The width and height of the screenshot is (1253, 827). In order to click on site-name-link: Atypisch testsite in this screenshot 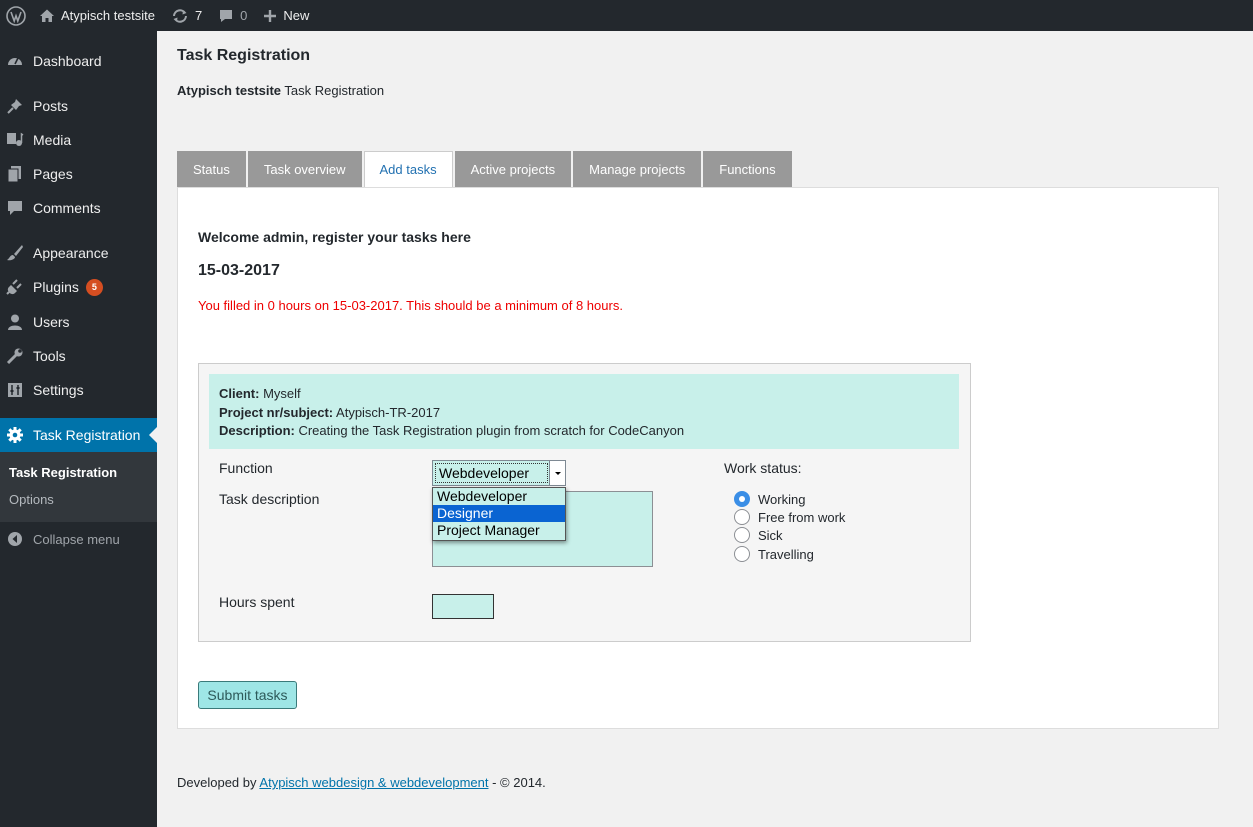, I will do `click(97, 15)`.